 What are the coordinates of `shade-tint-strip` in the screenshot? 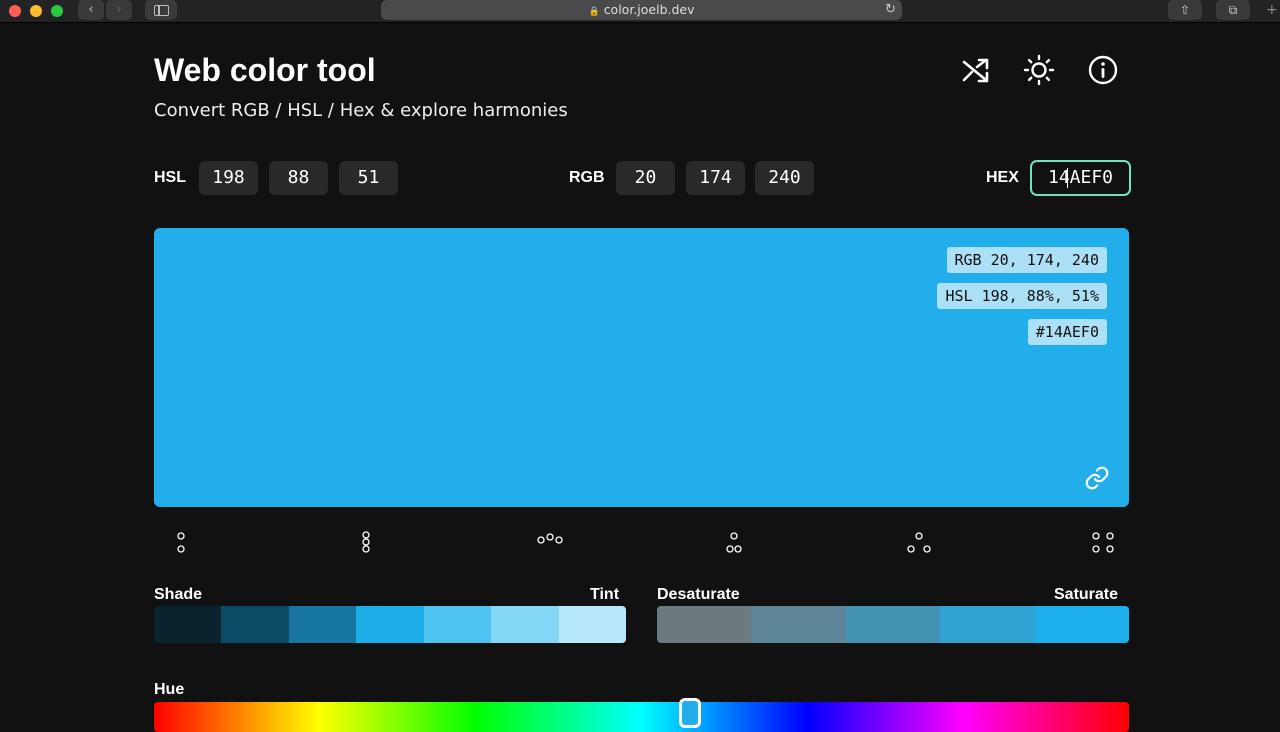 It's located at (390, 624).